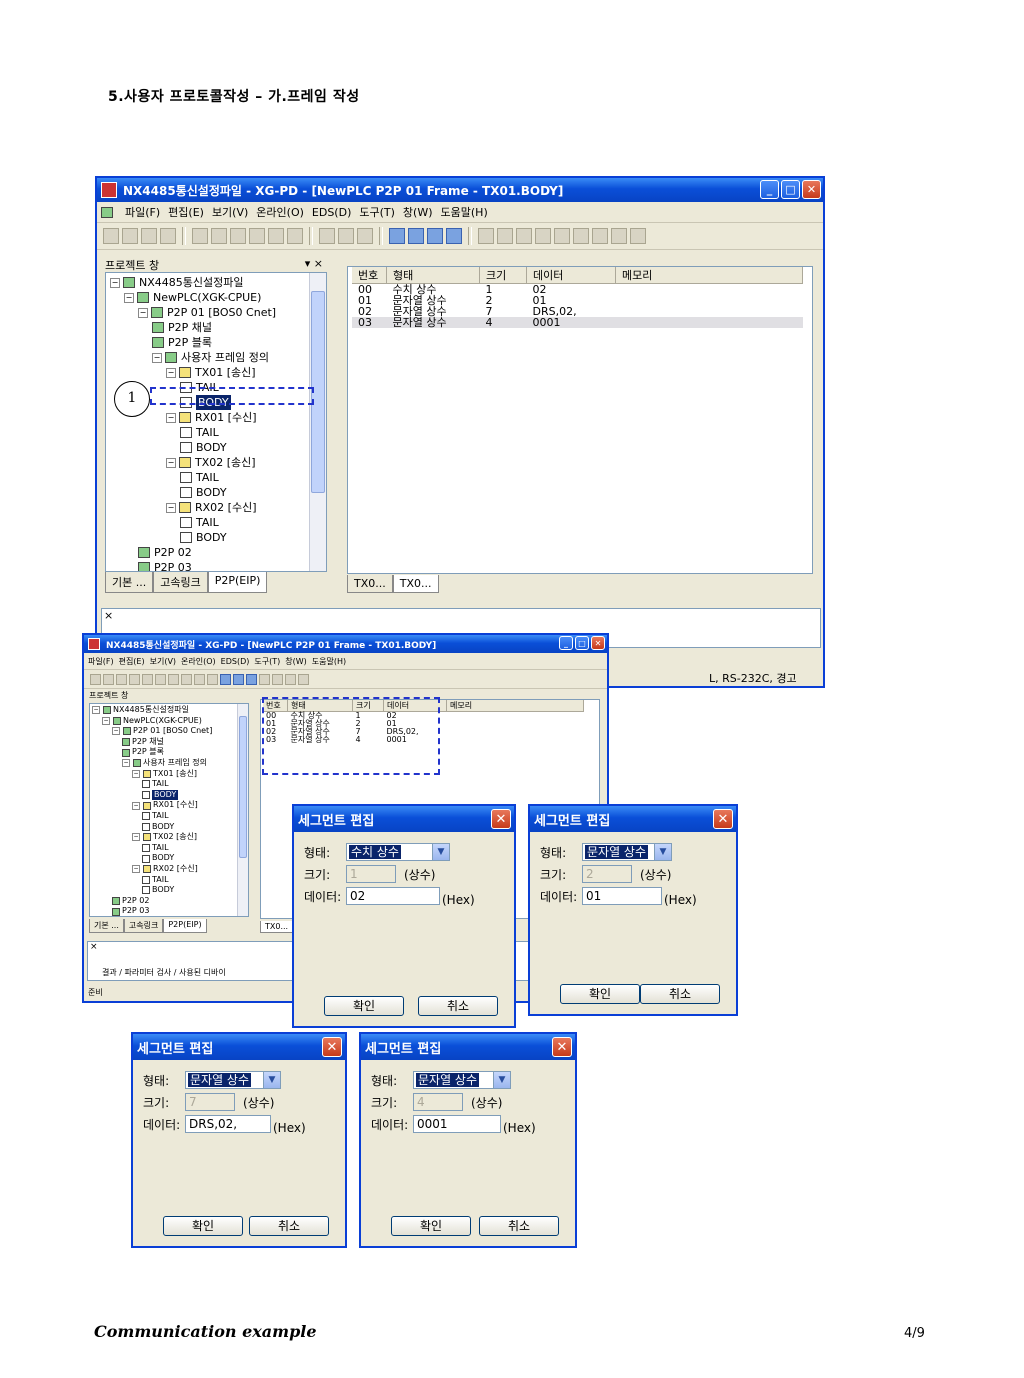 Image resolution: width=1024 pixels, height=1378 pixels. What do you see at coordinates (622, 896) in the screenshot?
I see `data-field: 01` at bounding box center [622, 896].